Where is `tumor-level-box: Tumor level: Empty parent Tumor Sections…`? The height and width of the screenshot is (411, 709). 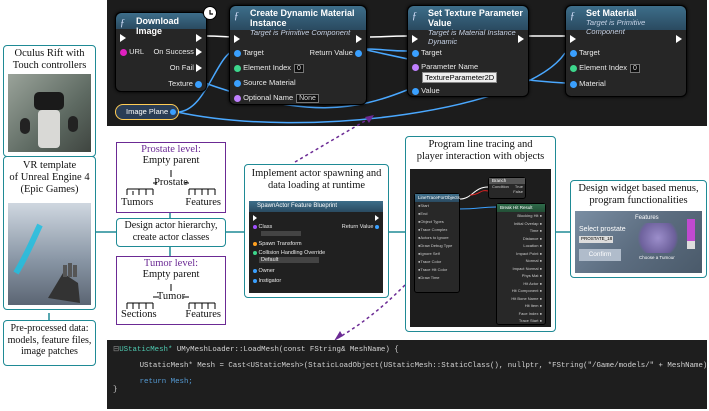
tumor-level-box: Tumor level: Empty parent Tumor Sections… is located at coordinates (171, 290).